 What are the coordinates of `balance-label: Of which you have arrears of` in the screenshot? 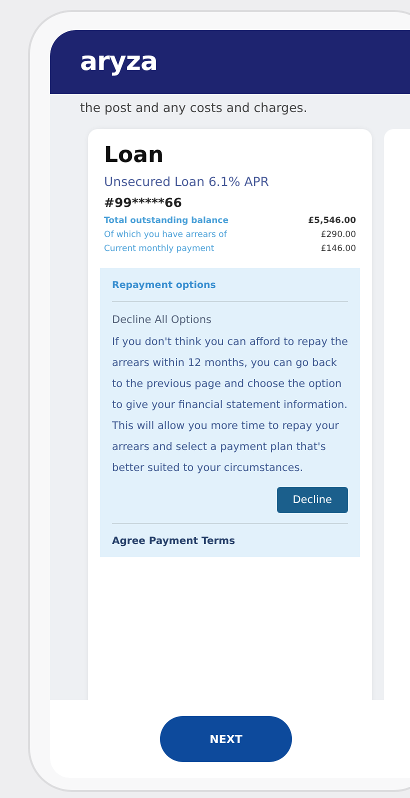 It's located at (165, 235).